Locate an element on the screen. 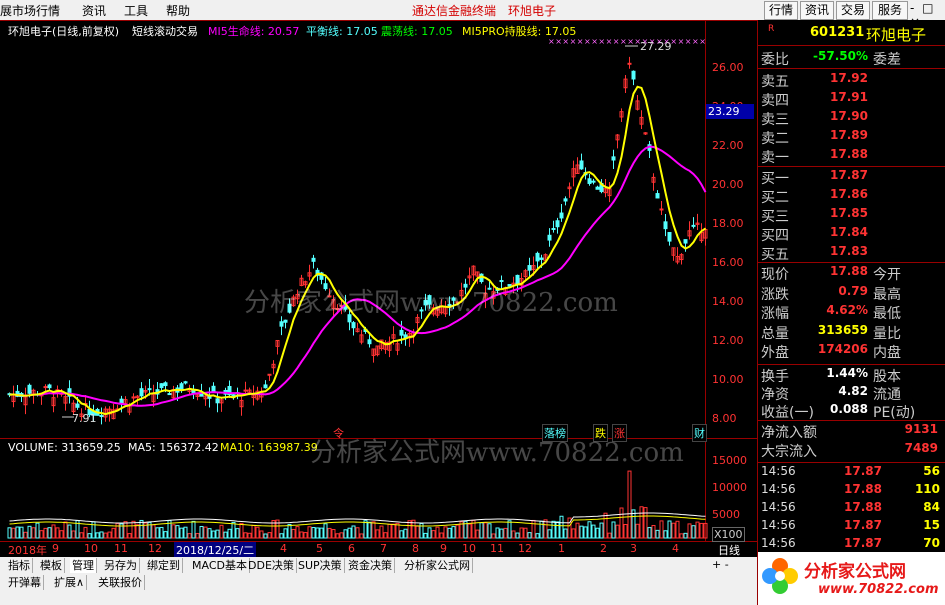 The width and height of the screenshot is (945, 605). volume-value: VOLUME: 313659.25 is located at coordinates (64, 447).